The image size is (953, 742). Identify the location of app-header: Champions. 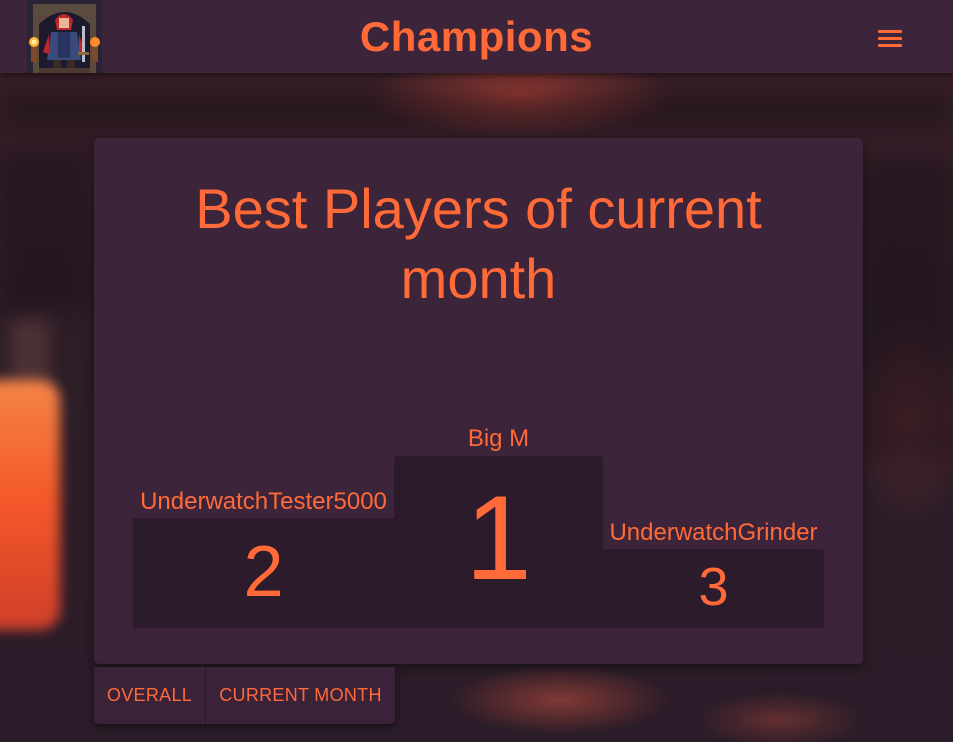
(476, 36).